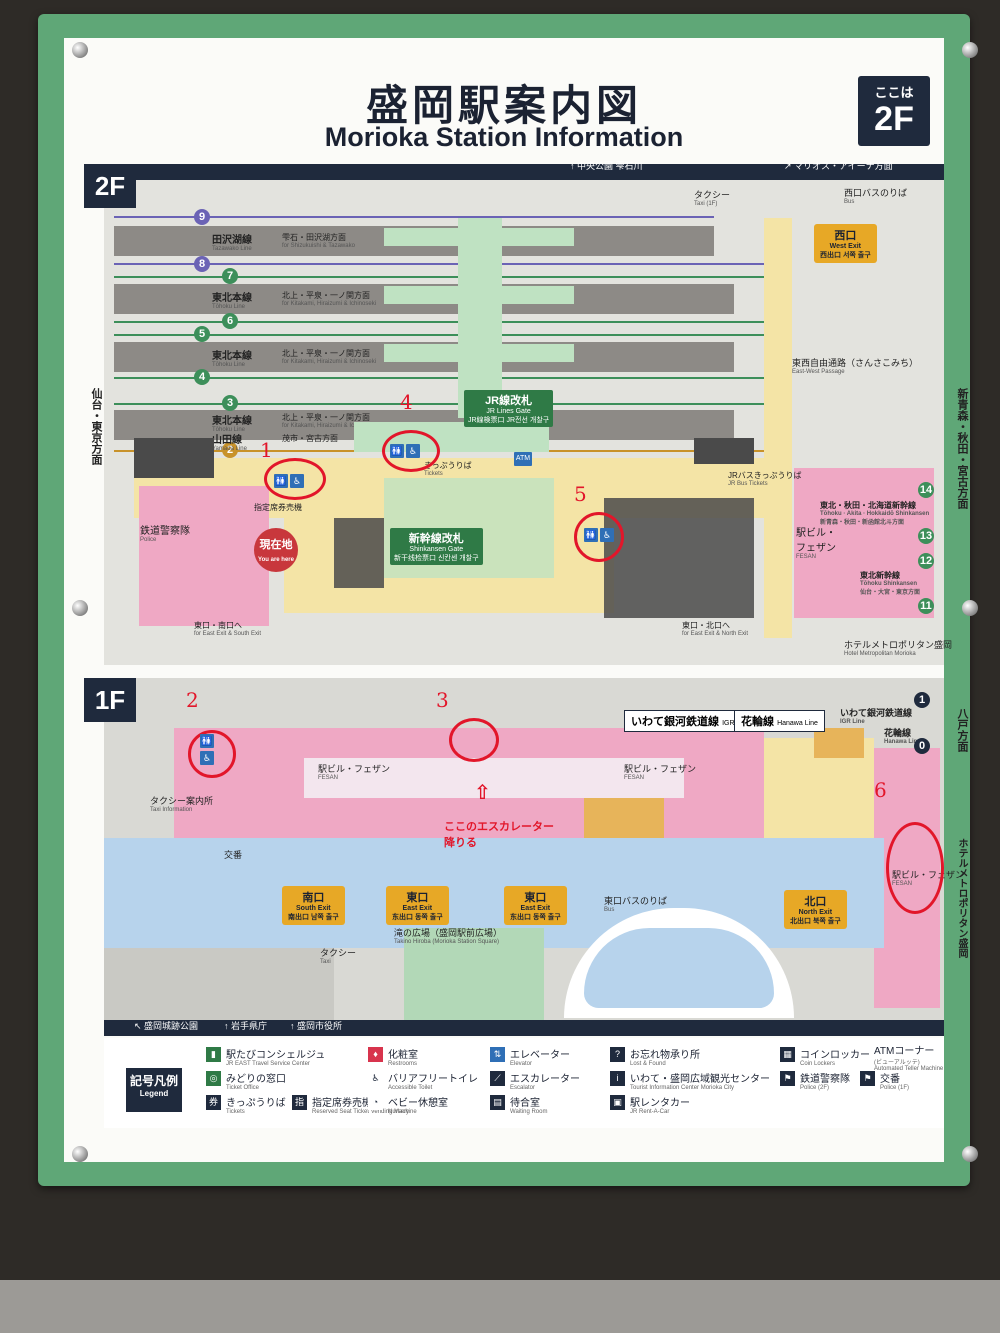 The width and height of the screenshot is (1000, 1333). I want to click on annotation-number-4: 4, so click(406, 402).